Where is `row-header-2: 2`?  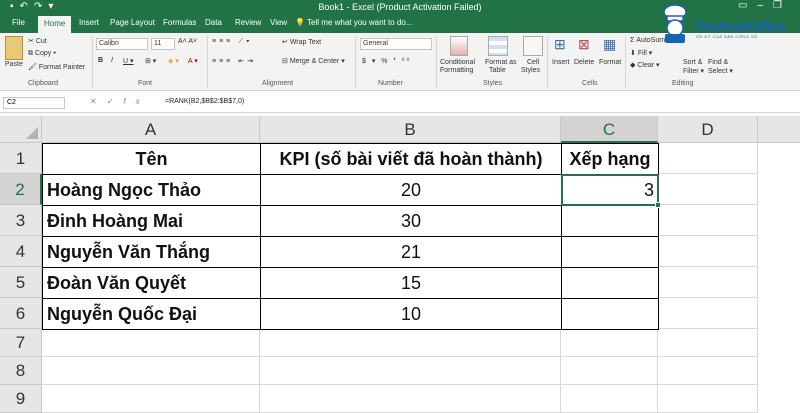 row-header-2: 2 is located at coordinates (21, 189).